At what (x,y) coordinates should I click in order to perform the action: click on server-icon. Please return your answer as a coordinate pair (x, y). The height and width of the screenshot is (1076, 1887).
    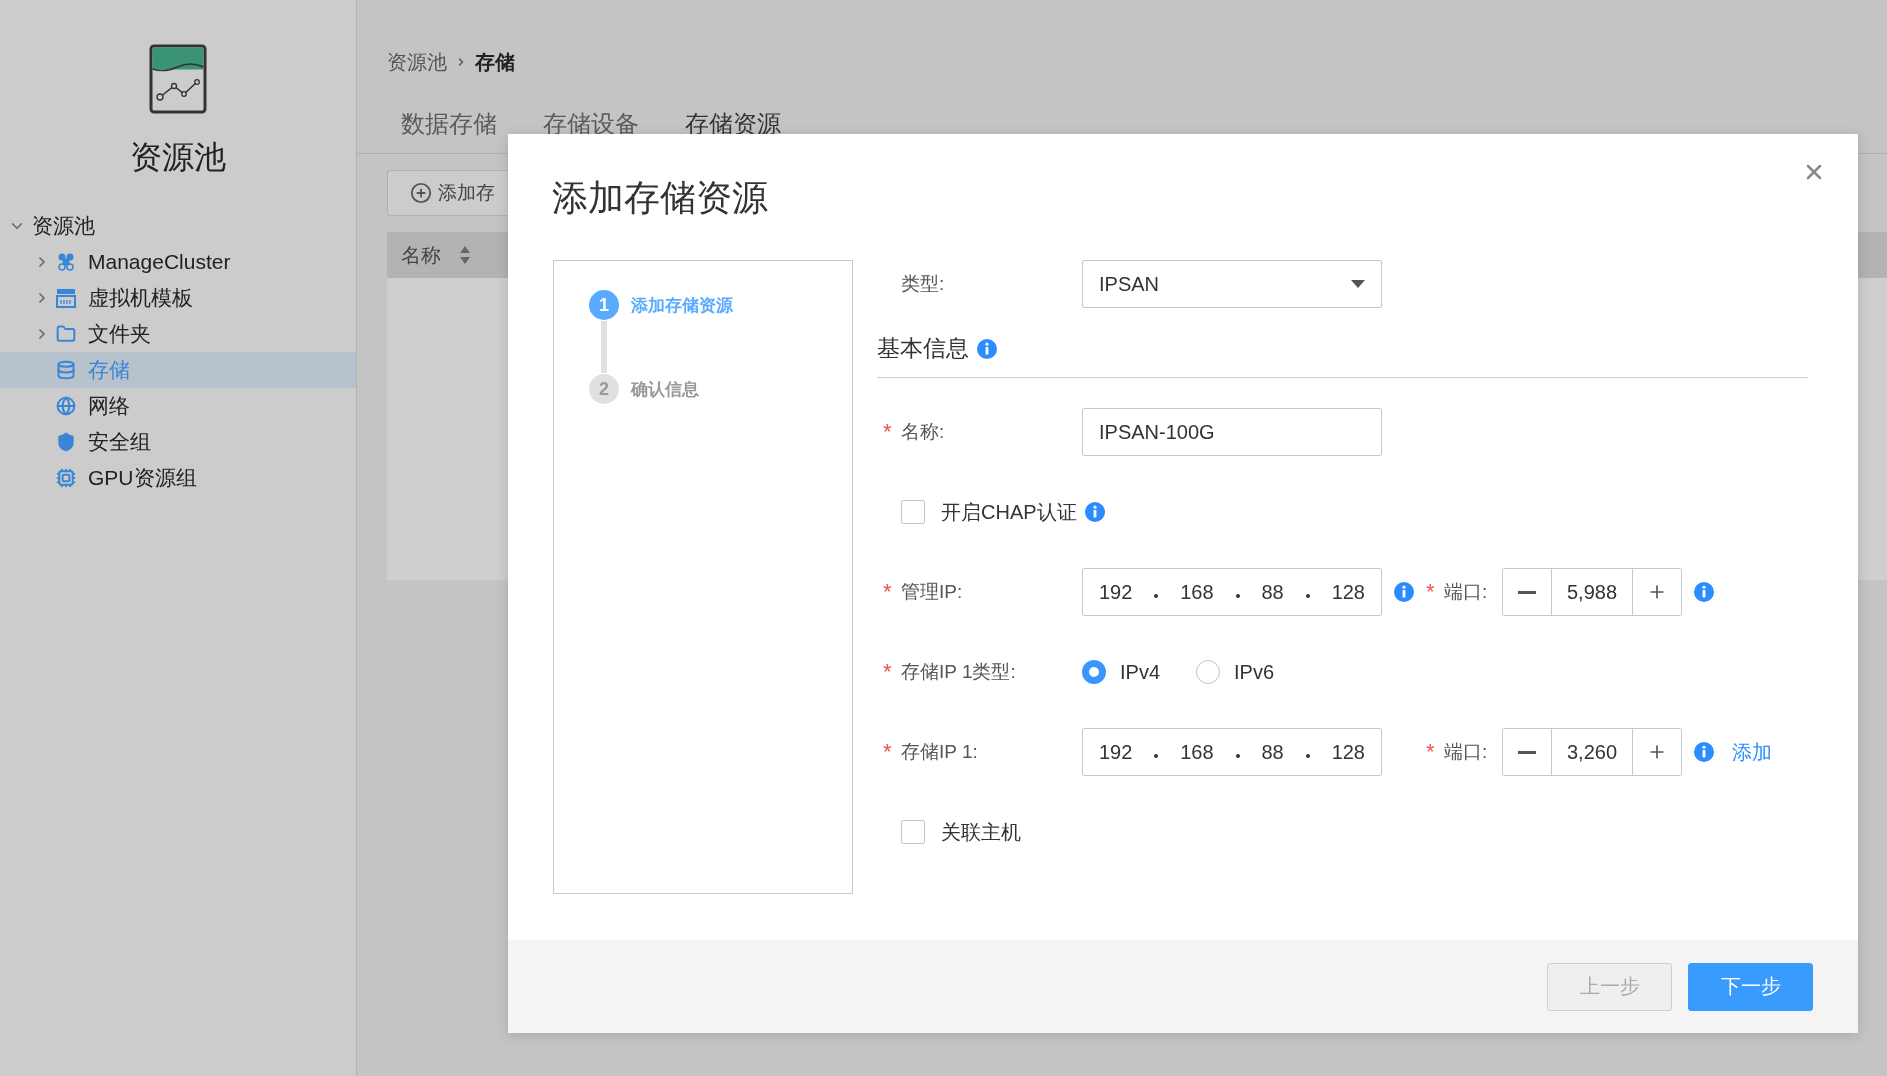
    Looking at the image, I should click on (66, 298).